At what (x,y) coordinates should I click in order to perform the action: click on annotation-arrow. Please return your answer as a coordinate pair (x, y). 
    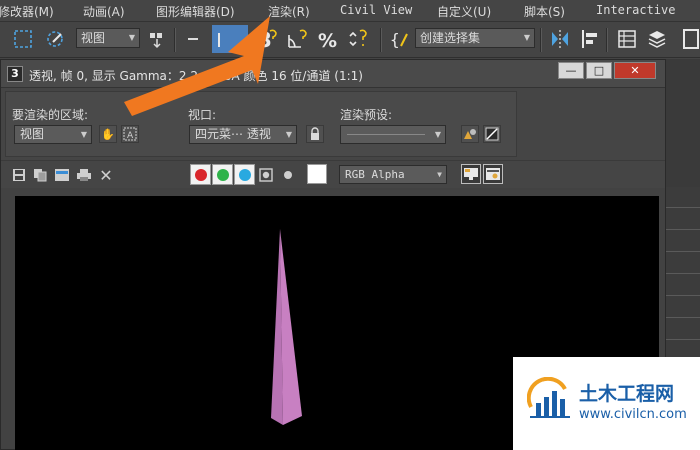
    Looking at the image, I should click on (197, 66).